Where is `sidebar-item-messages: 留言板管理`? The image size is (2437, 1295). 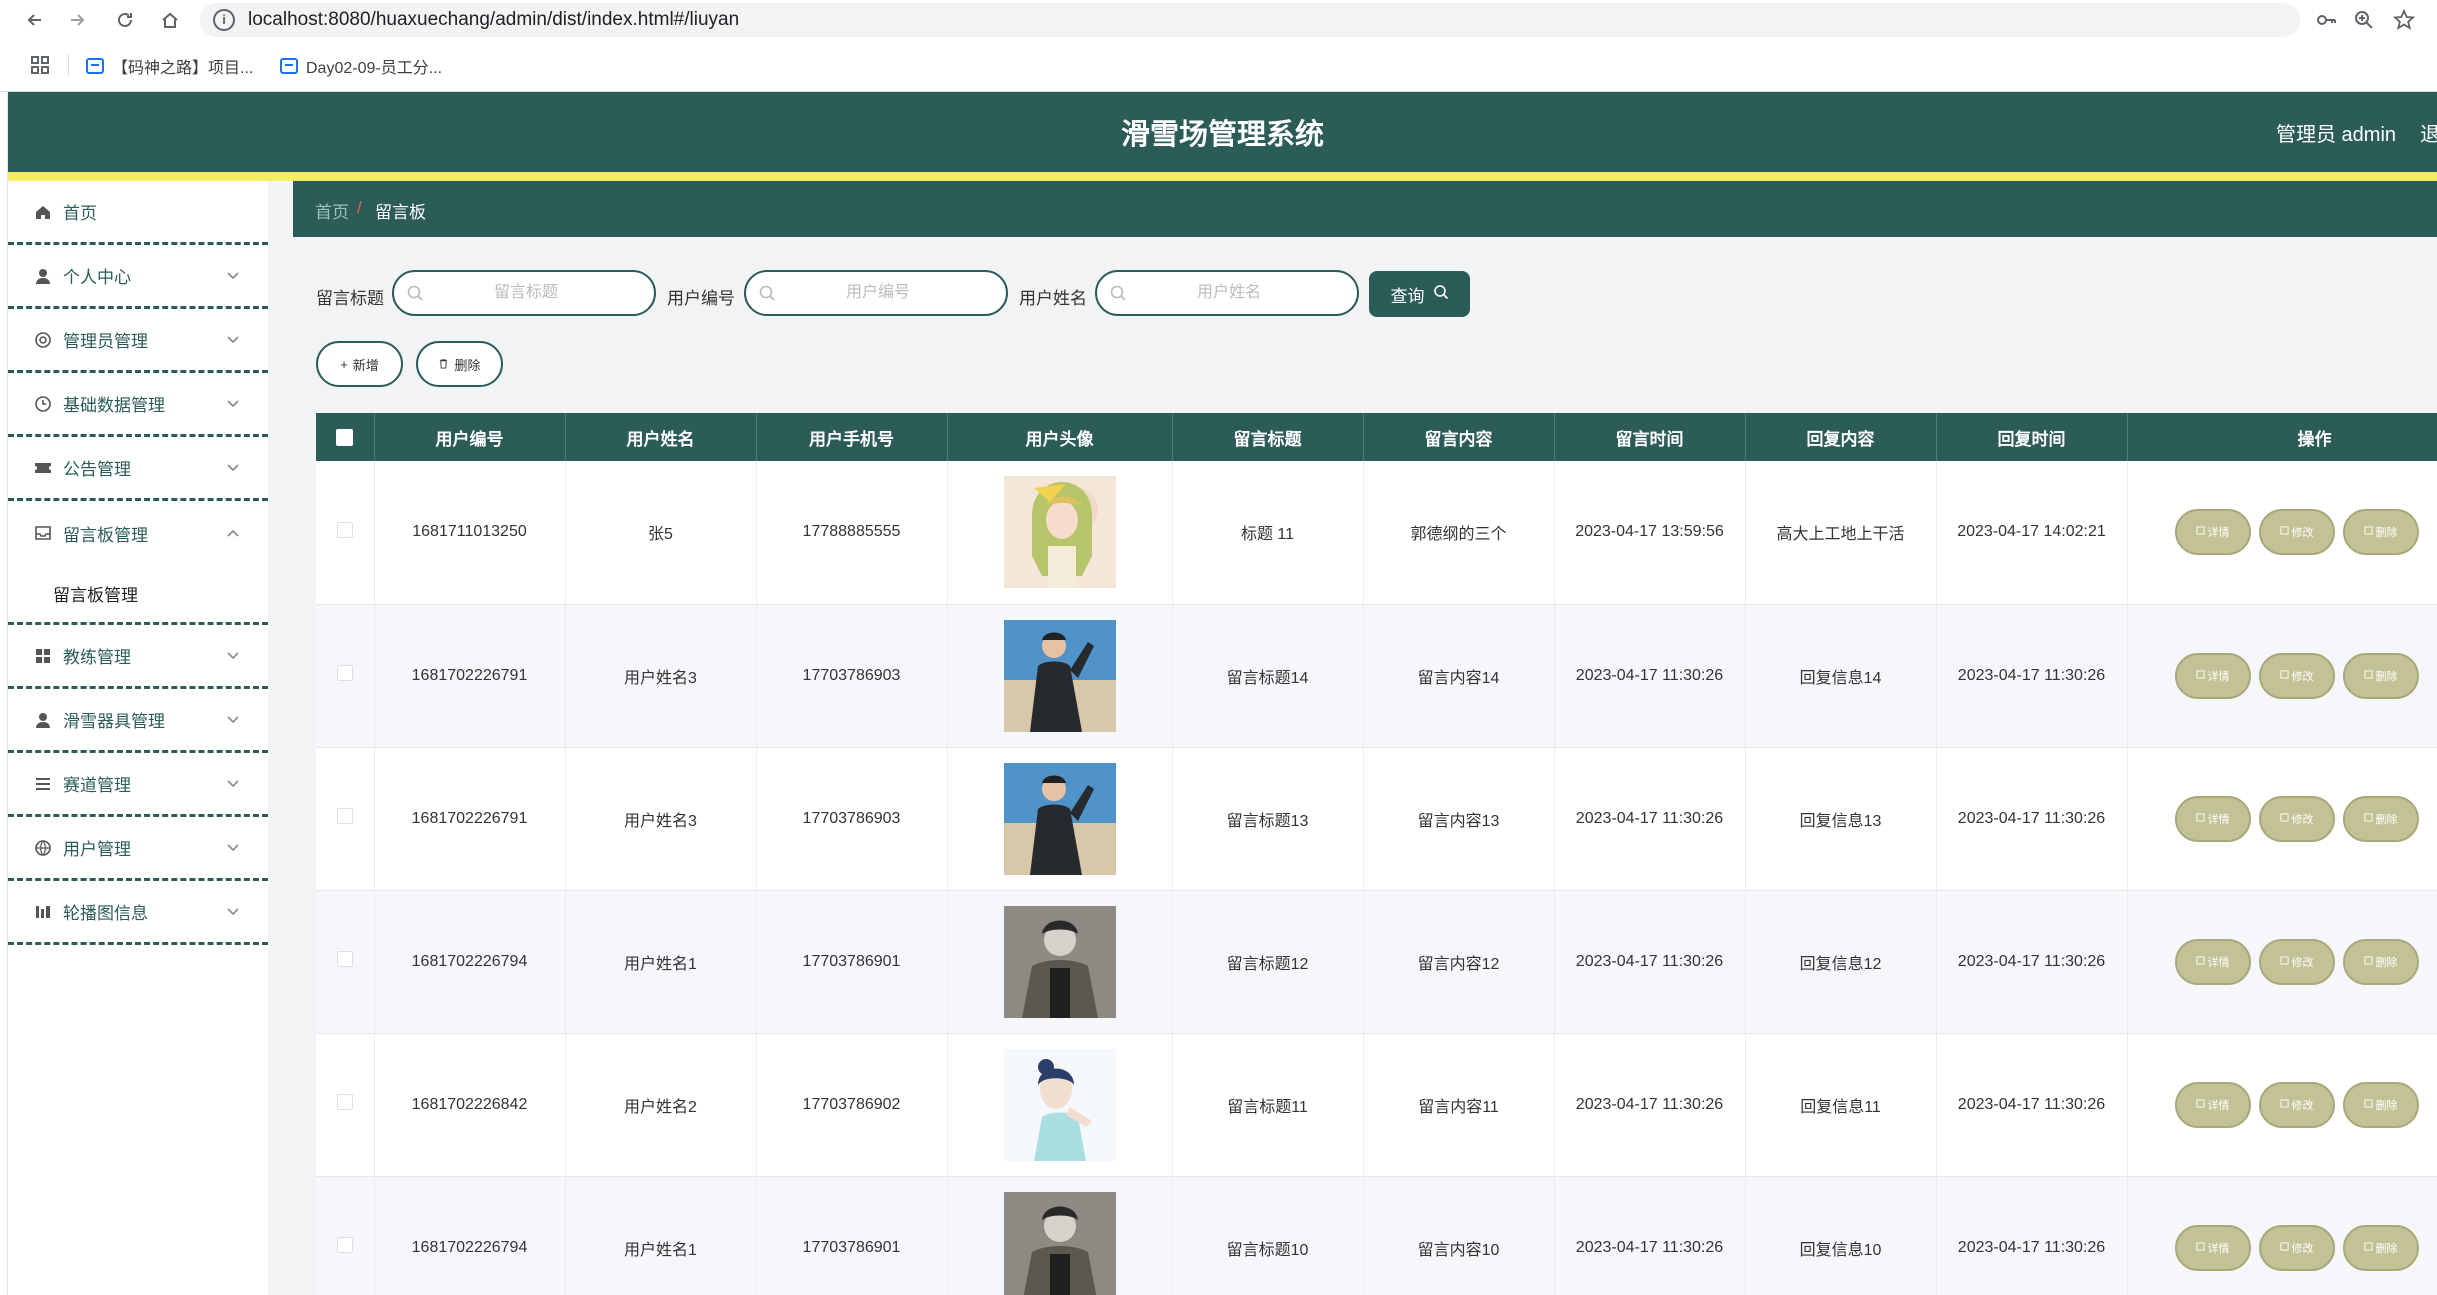
sidebar-item-messages: 留言板管理 is located at coordinates (138, 533).